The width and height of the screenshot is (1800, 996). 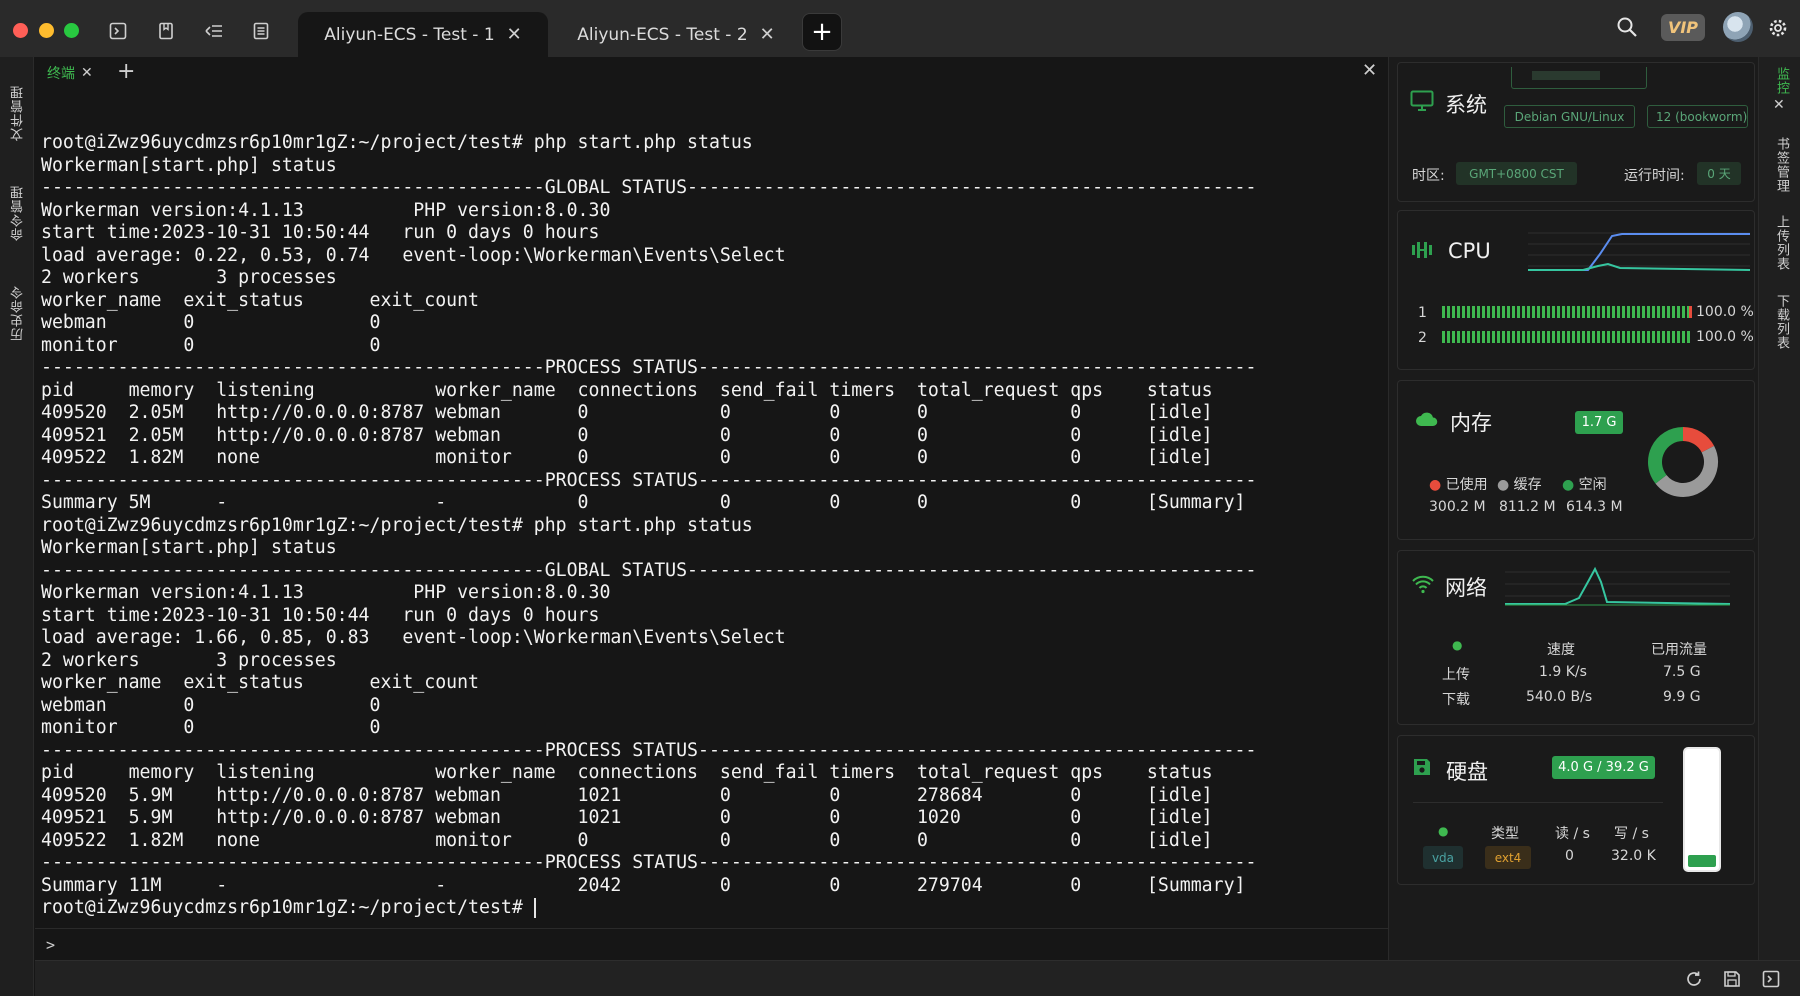 I want to click on terminal-line: 2 workers 3 processes, so click(x=189, y=277).